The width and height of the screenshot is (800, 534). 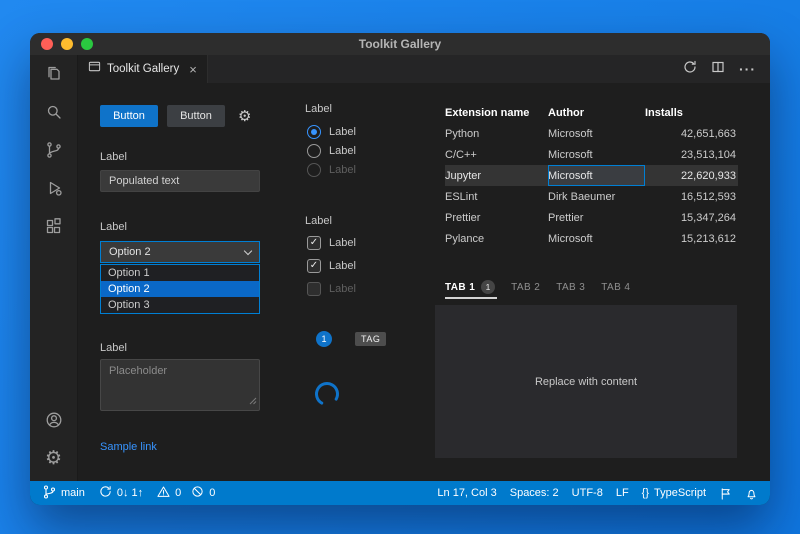 I want to click on dropdown-option-1: Option 1, so click(x=180, y=273).